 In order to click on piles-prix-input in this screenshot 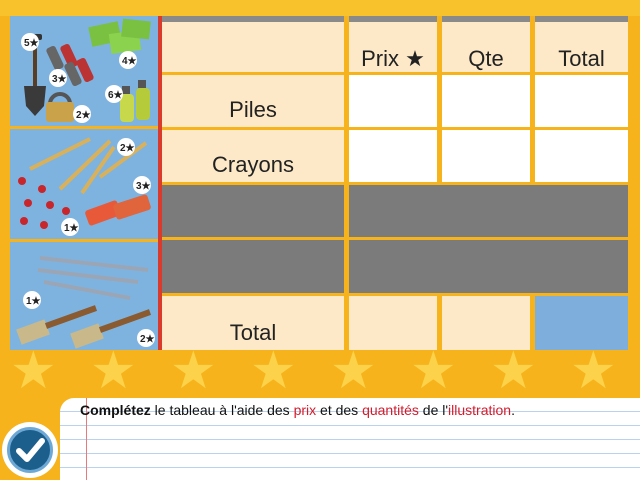, I will do `click(393, 101)`.